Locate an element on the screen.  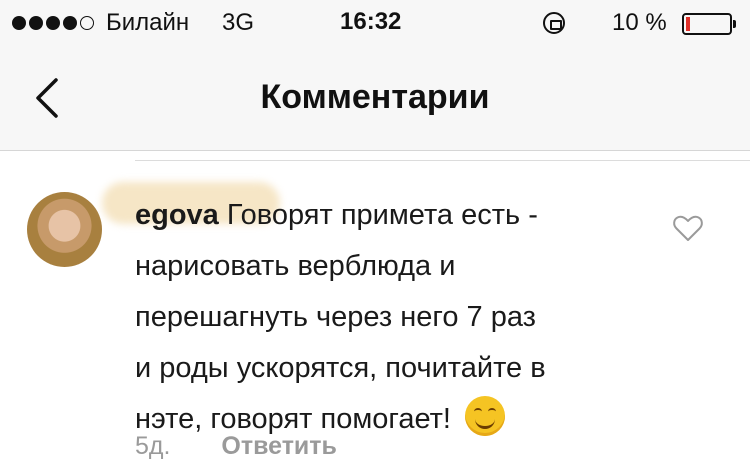
rotation-lock-icon is located at coordinates (554, 23).